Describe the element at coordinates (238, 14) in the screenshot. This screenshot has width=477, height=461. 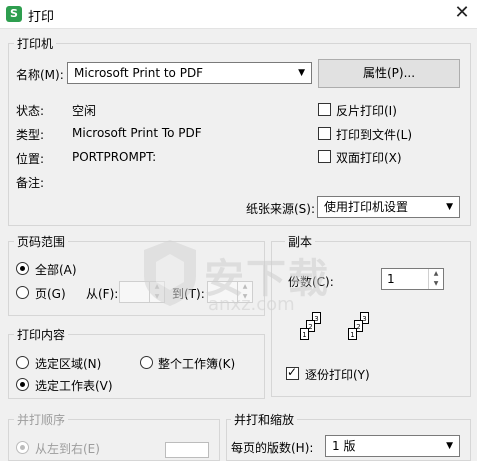
I see `title-bar` at that location.